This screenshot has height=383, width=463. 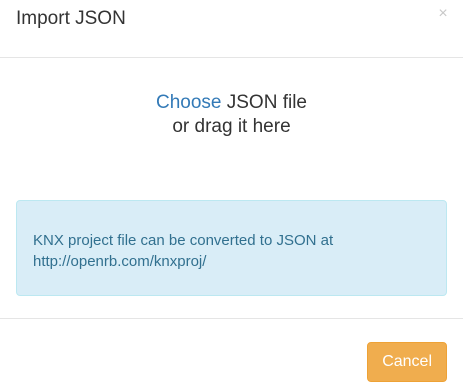 I want to click on dropzone-line-1: Choose JSON file, so click(x=231, y=103).